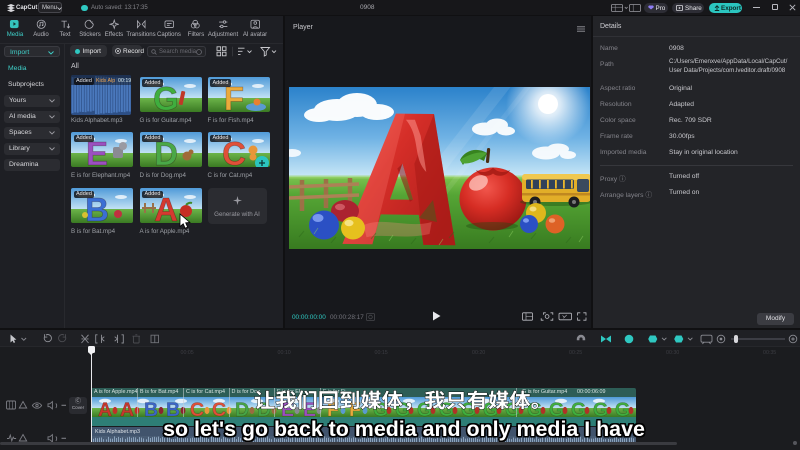  Describe the element at coordinates (242, 407) in the screenshot. I see `svg-text: D` at that location.